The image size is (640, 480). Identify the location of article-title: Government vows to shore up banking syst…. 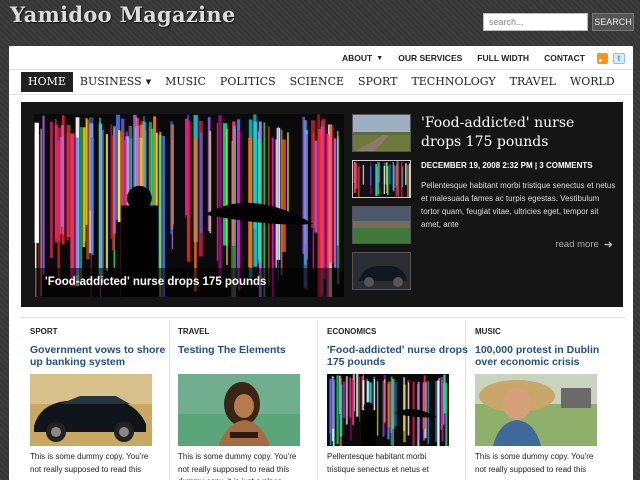
(104, 356).